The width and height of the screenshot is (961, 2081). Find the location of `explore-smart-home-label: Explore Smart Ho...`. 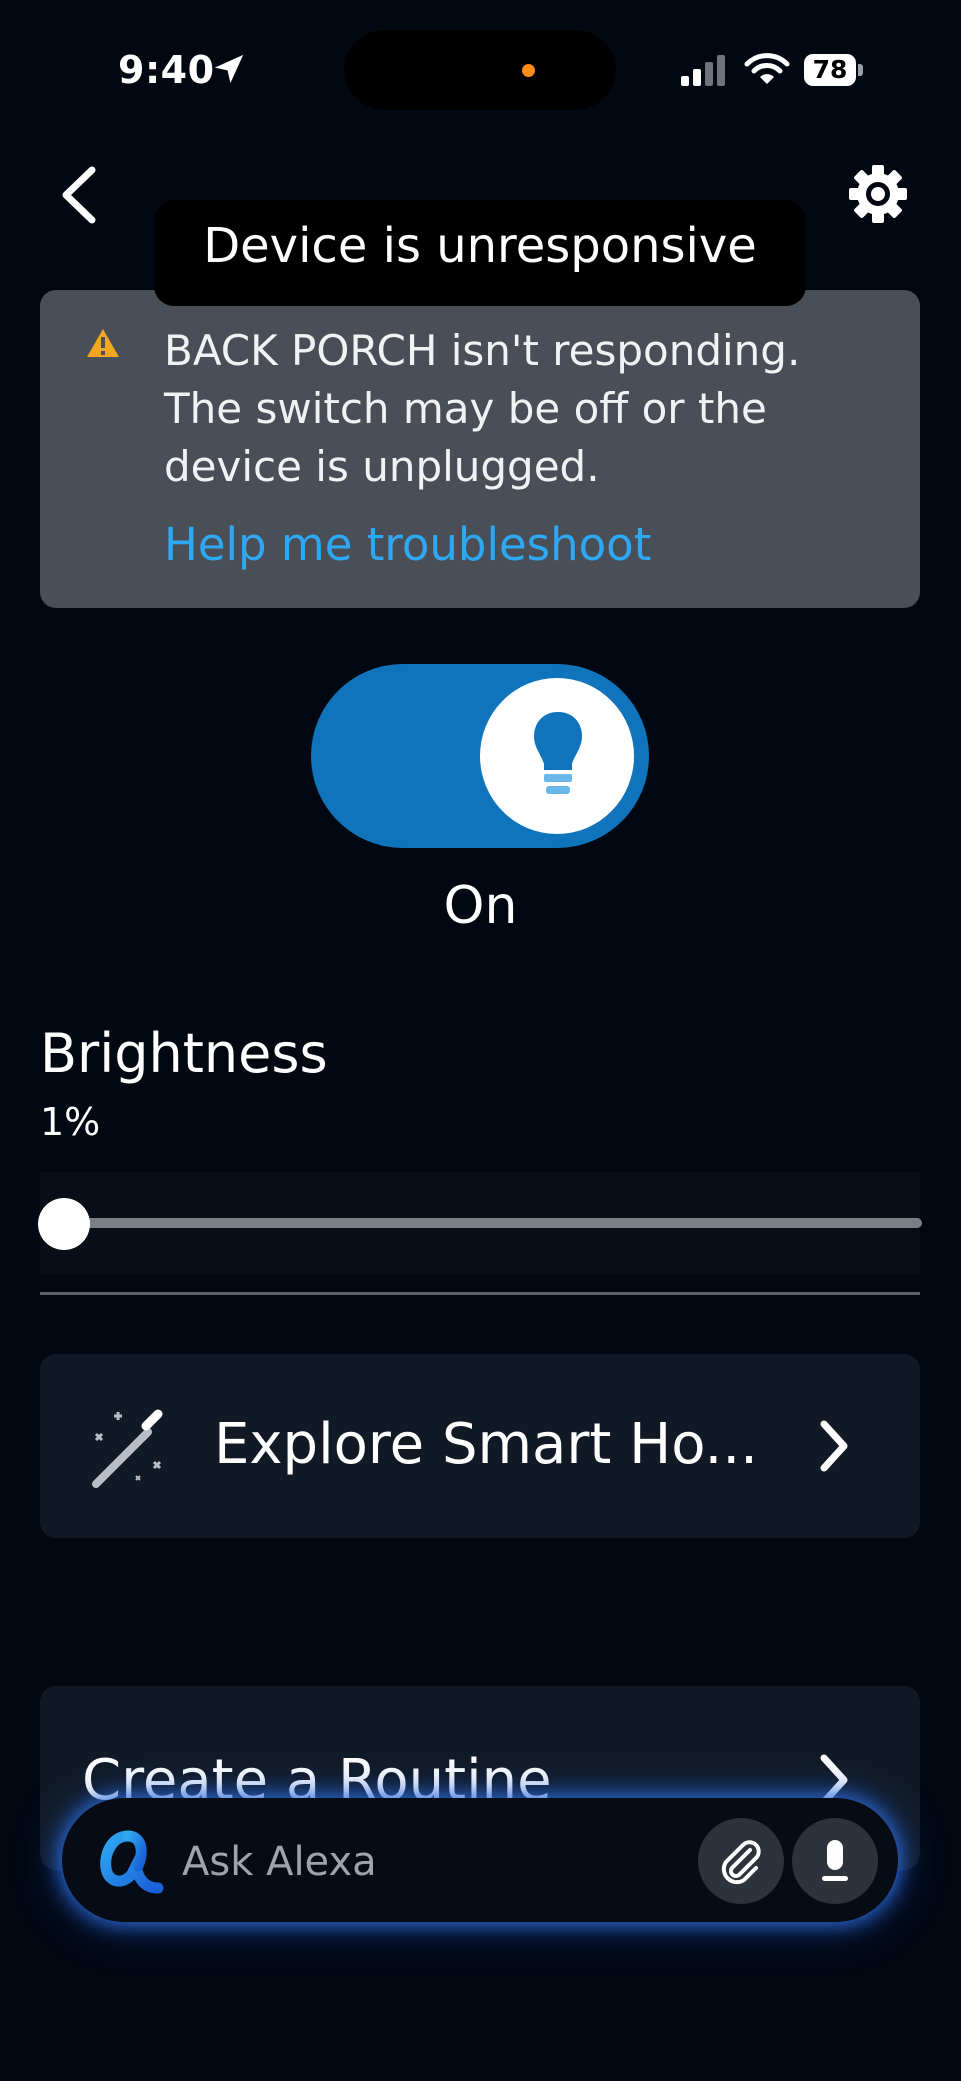

explore-smart-home-label: Explore Smart Ho... is located at coordinates (486, 1444).